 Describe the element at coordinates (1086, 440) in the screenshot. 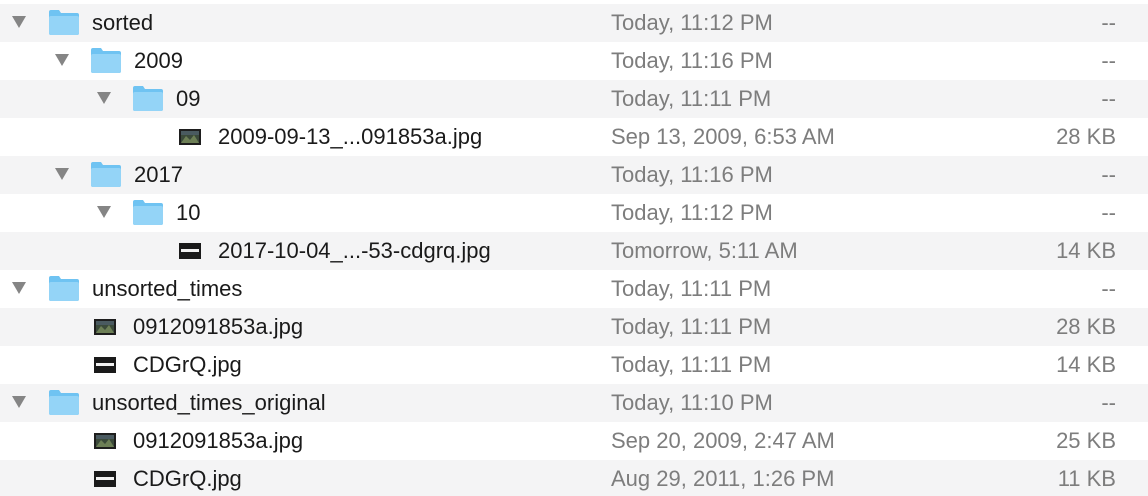

I see `item-size: 25 KB` at that location.